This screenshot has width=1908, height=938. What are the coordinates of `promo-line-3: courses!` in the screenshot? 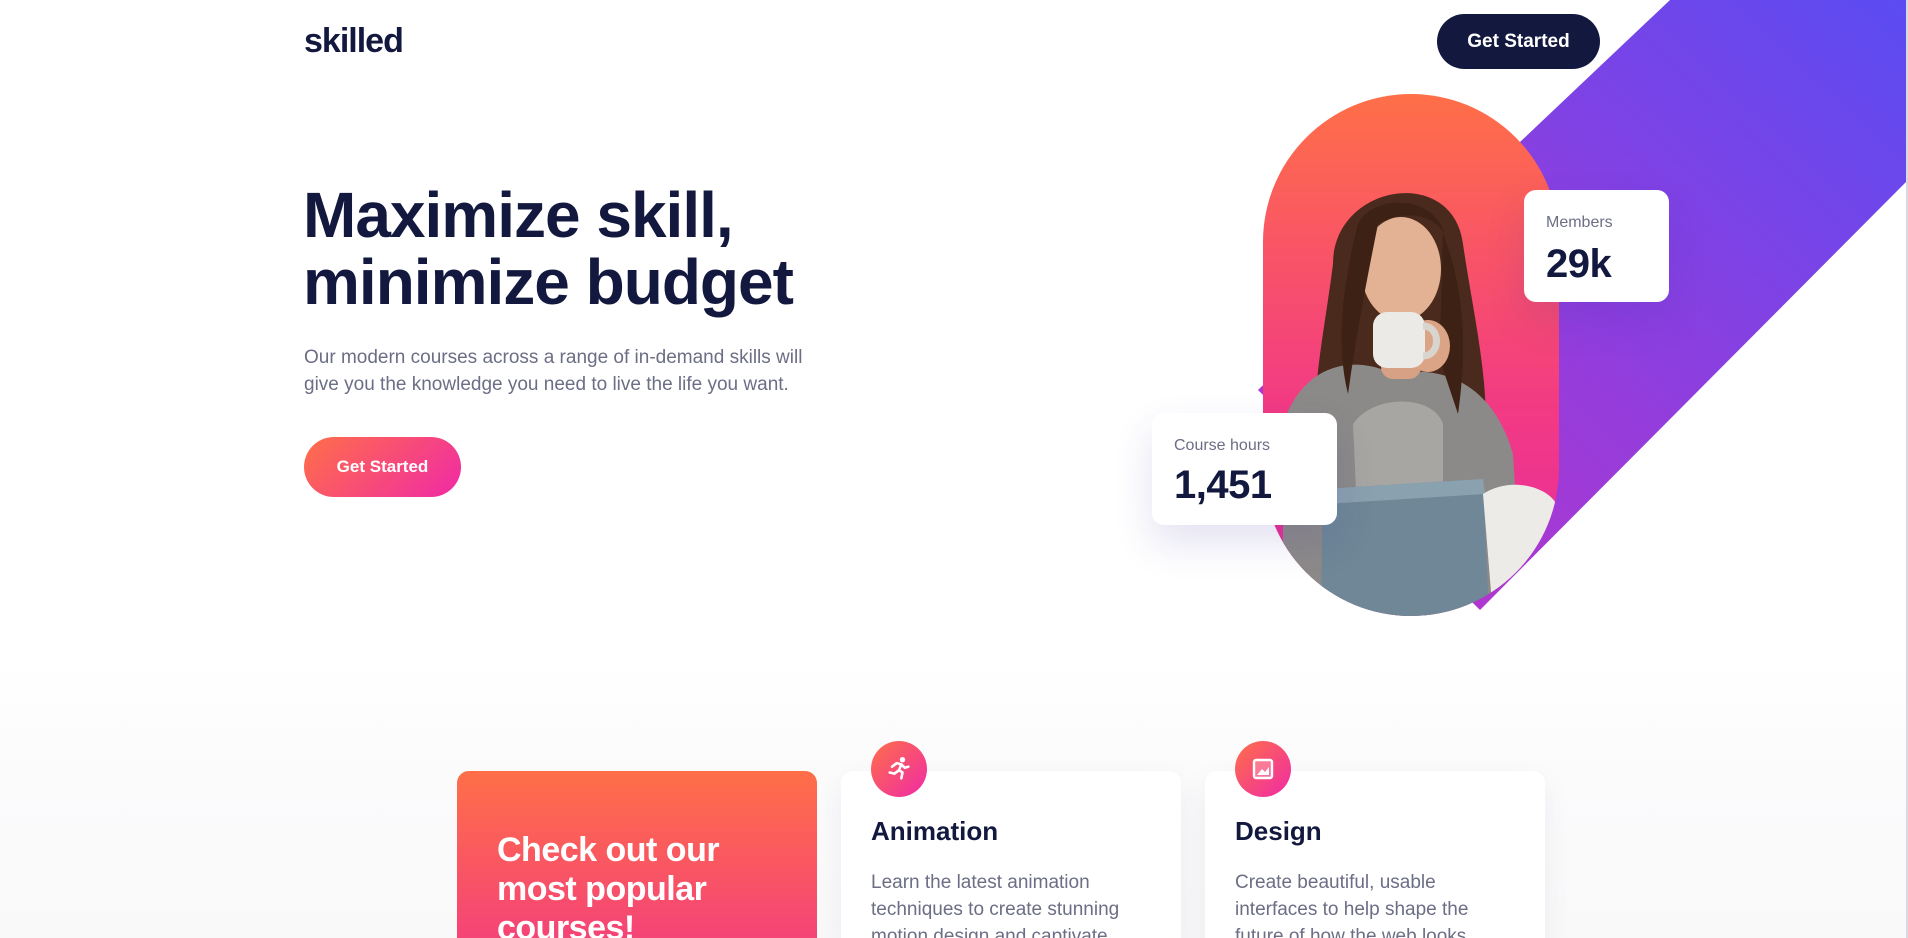 It's located at (566, 923).